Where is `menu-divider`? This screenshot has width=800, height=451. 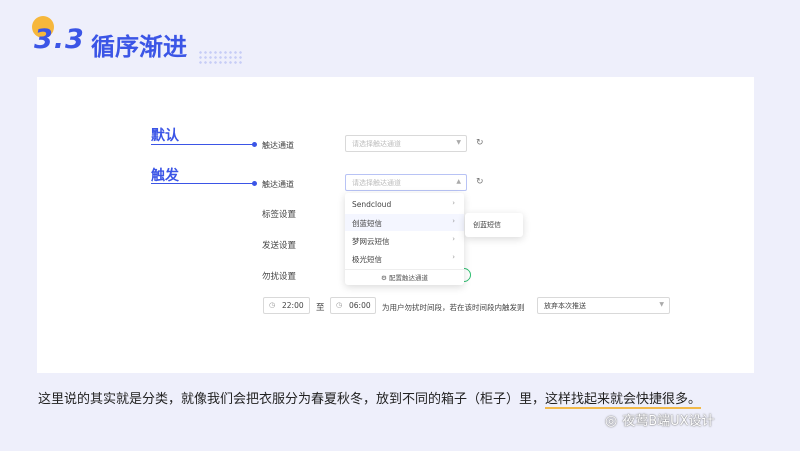
menu-divider is located at coordinates (404, 269).